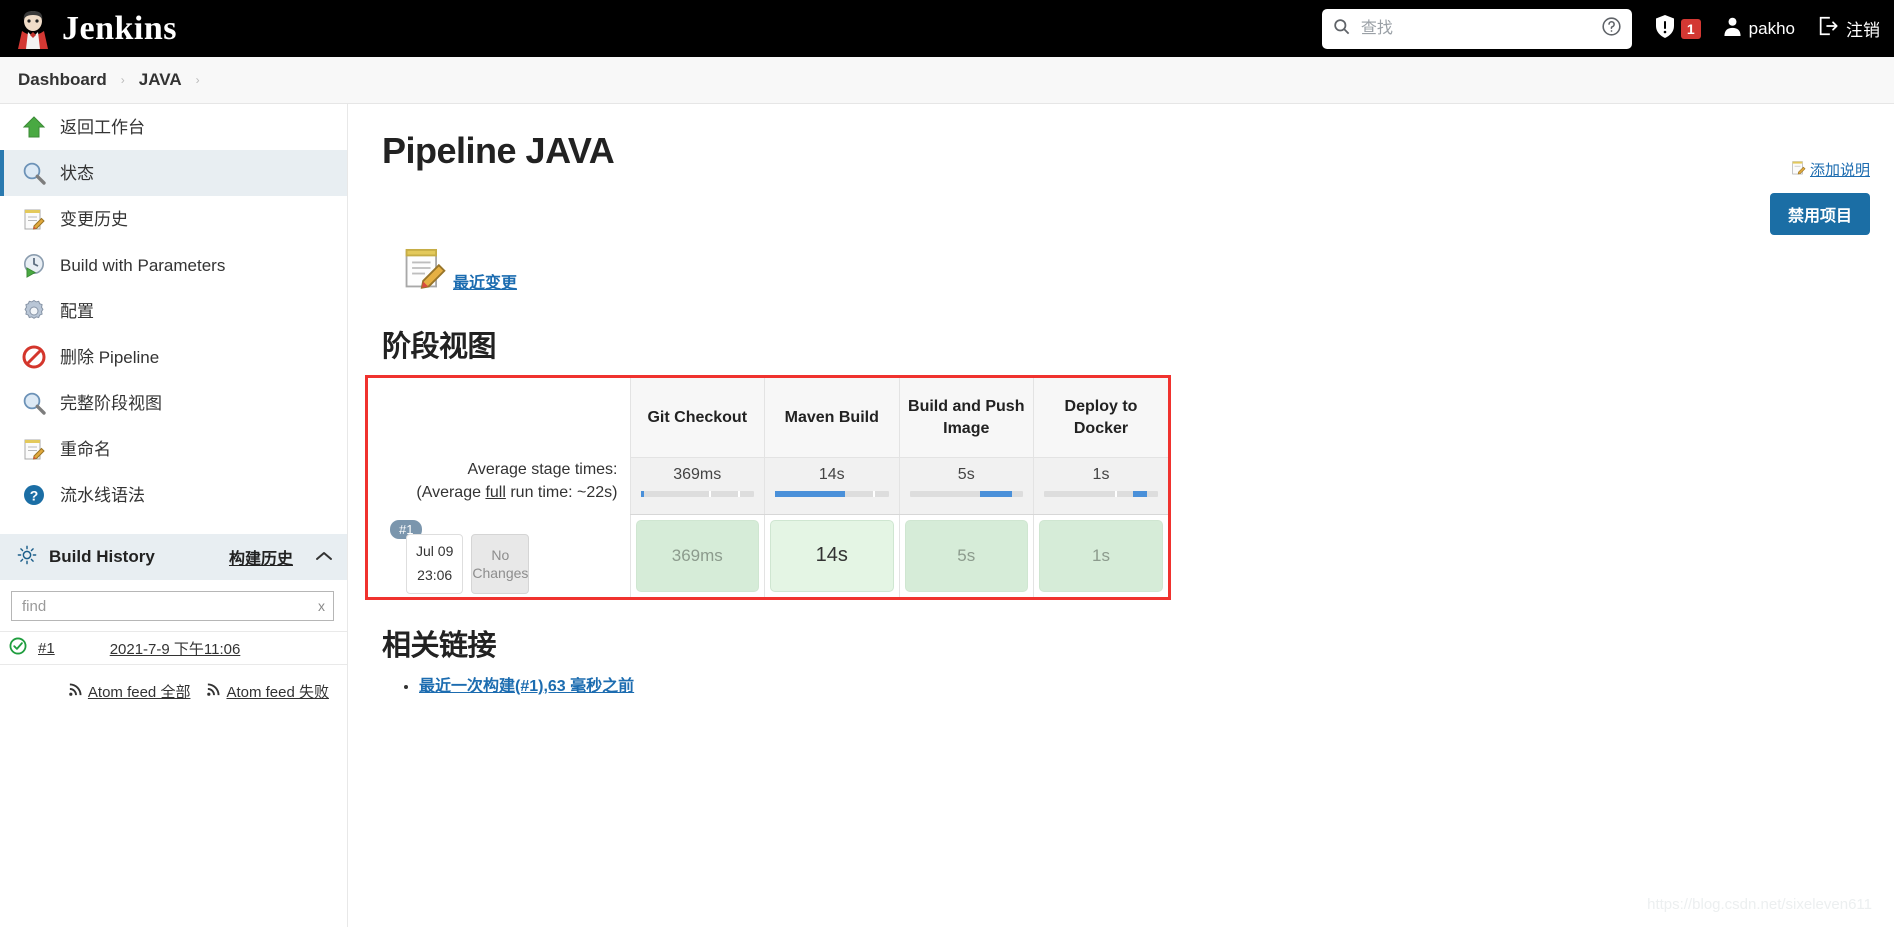 This screenshot has width=1894, height=927. Describe the element at coordinates (261, 557) in the screenshot. I see `build-history-link: 构建历史` at that location.